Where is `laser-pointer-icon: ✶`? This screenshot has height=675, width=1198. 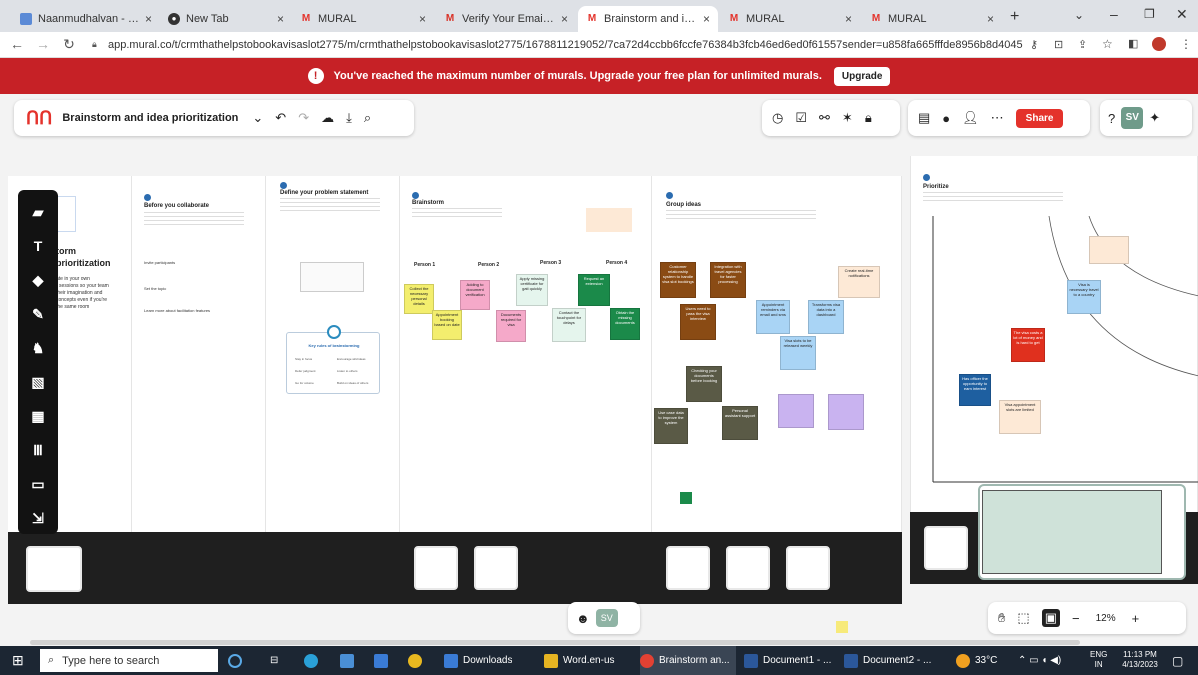
laser-pointer-icon: ✶ is located at coordinates (847, 118).